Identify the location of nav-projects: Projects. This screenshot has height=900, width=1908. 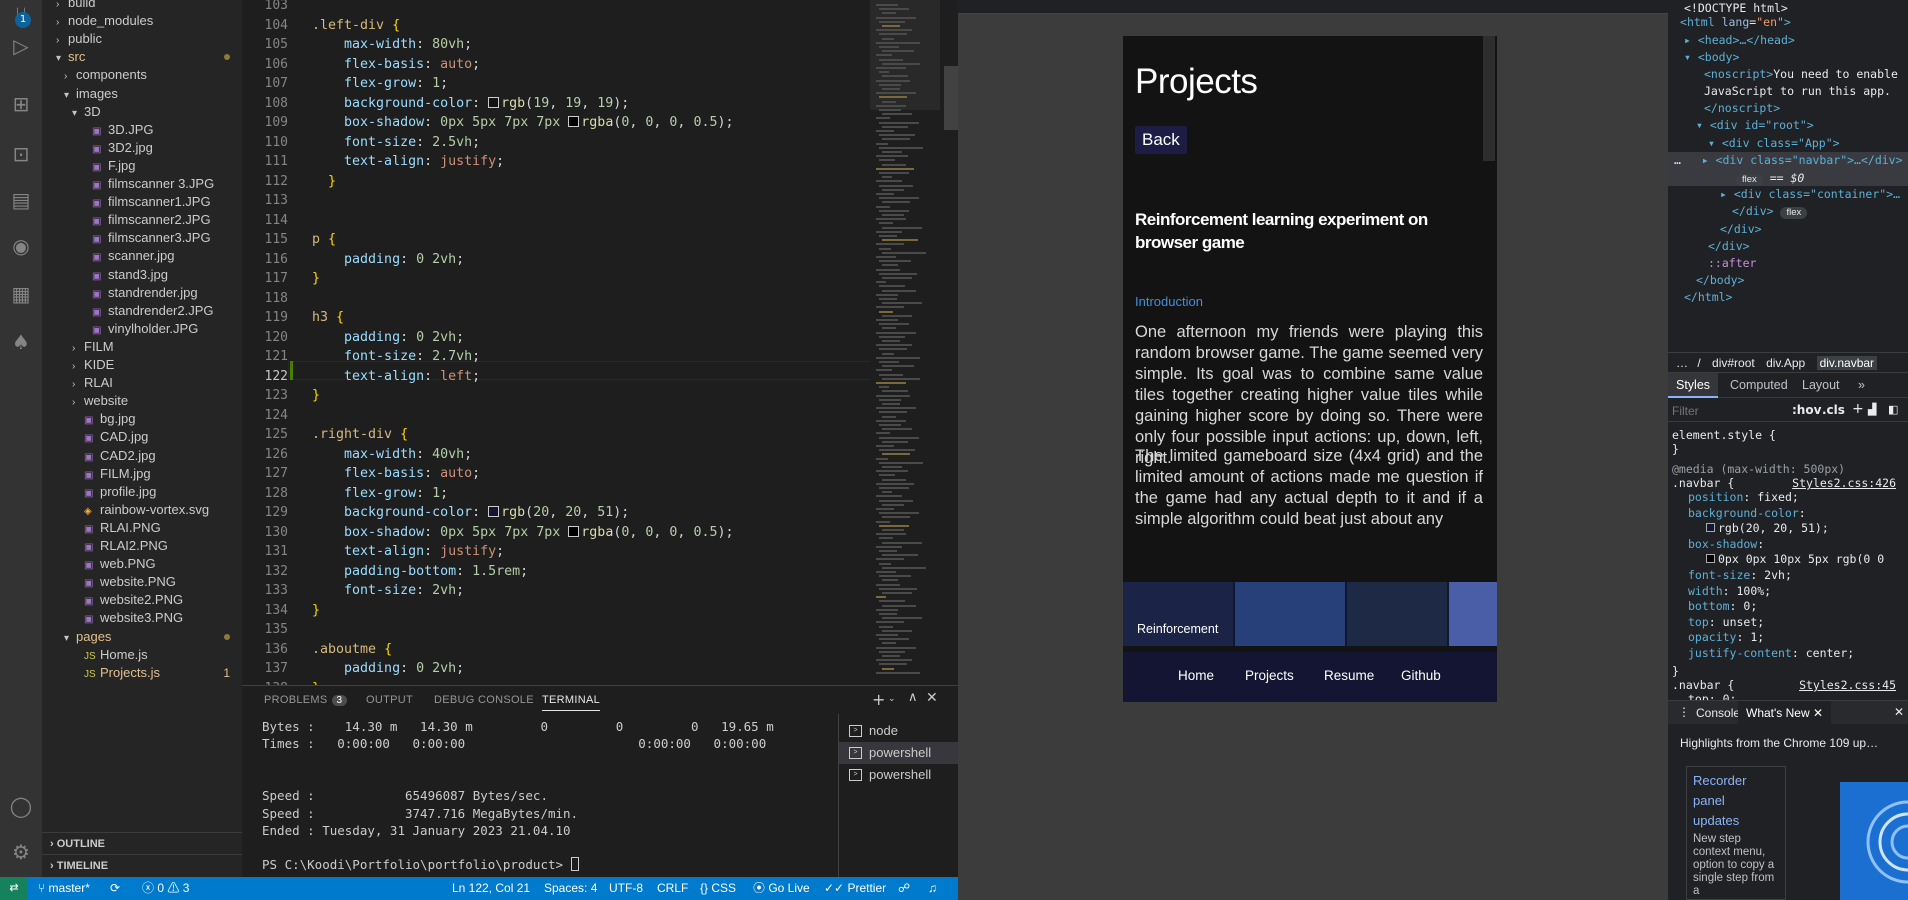
(1269, 675).